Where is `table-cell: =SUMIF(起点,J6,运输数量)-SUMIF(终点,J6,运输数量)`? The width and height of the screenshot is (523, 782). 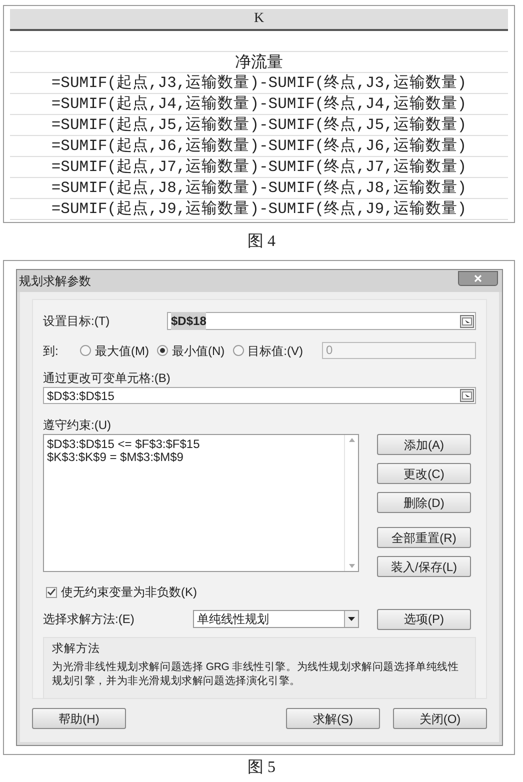 table-cell: =SUMIF(起点,J6,运输数量)-SUMIF(终点,J6,运输数量) is located at coordinates (259, 146).